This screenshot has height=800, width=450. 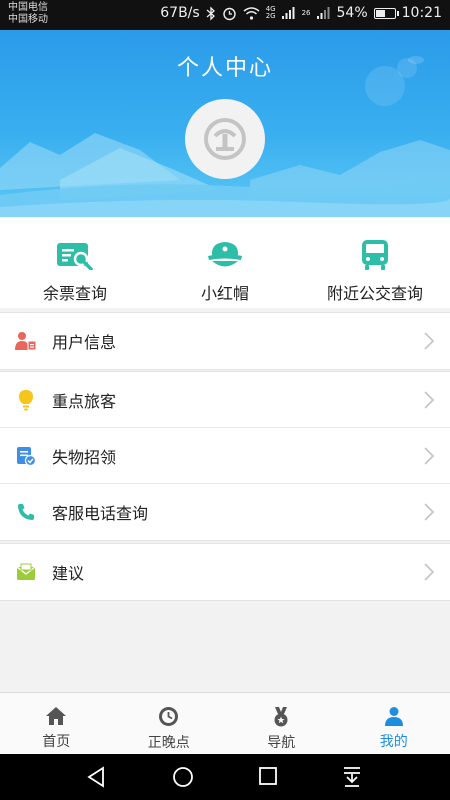 What do you see at coordinates (393, 716) in the screenshot?
I see `person-icon` at bounding box center [393, 716].